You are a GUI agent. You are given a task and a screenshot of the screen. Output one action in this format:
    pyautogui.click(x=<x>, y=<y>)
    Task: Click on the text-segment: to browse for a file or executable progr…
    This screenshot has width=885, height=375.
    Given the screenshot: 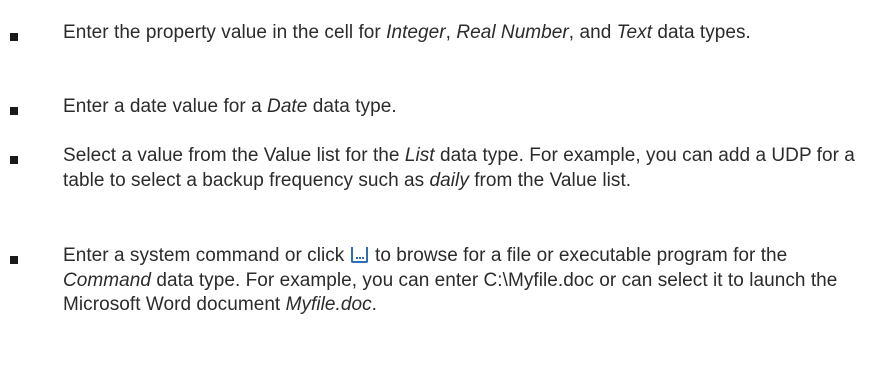 What is the action you would take?
    pyautogui.click(x=578, y=255)
    